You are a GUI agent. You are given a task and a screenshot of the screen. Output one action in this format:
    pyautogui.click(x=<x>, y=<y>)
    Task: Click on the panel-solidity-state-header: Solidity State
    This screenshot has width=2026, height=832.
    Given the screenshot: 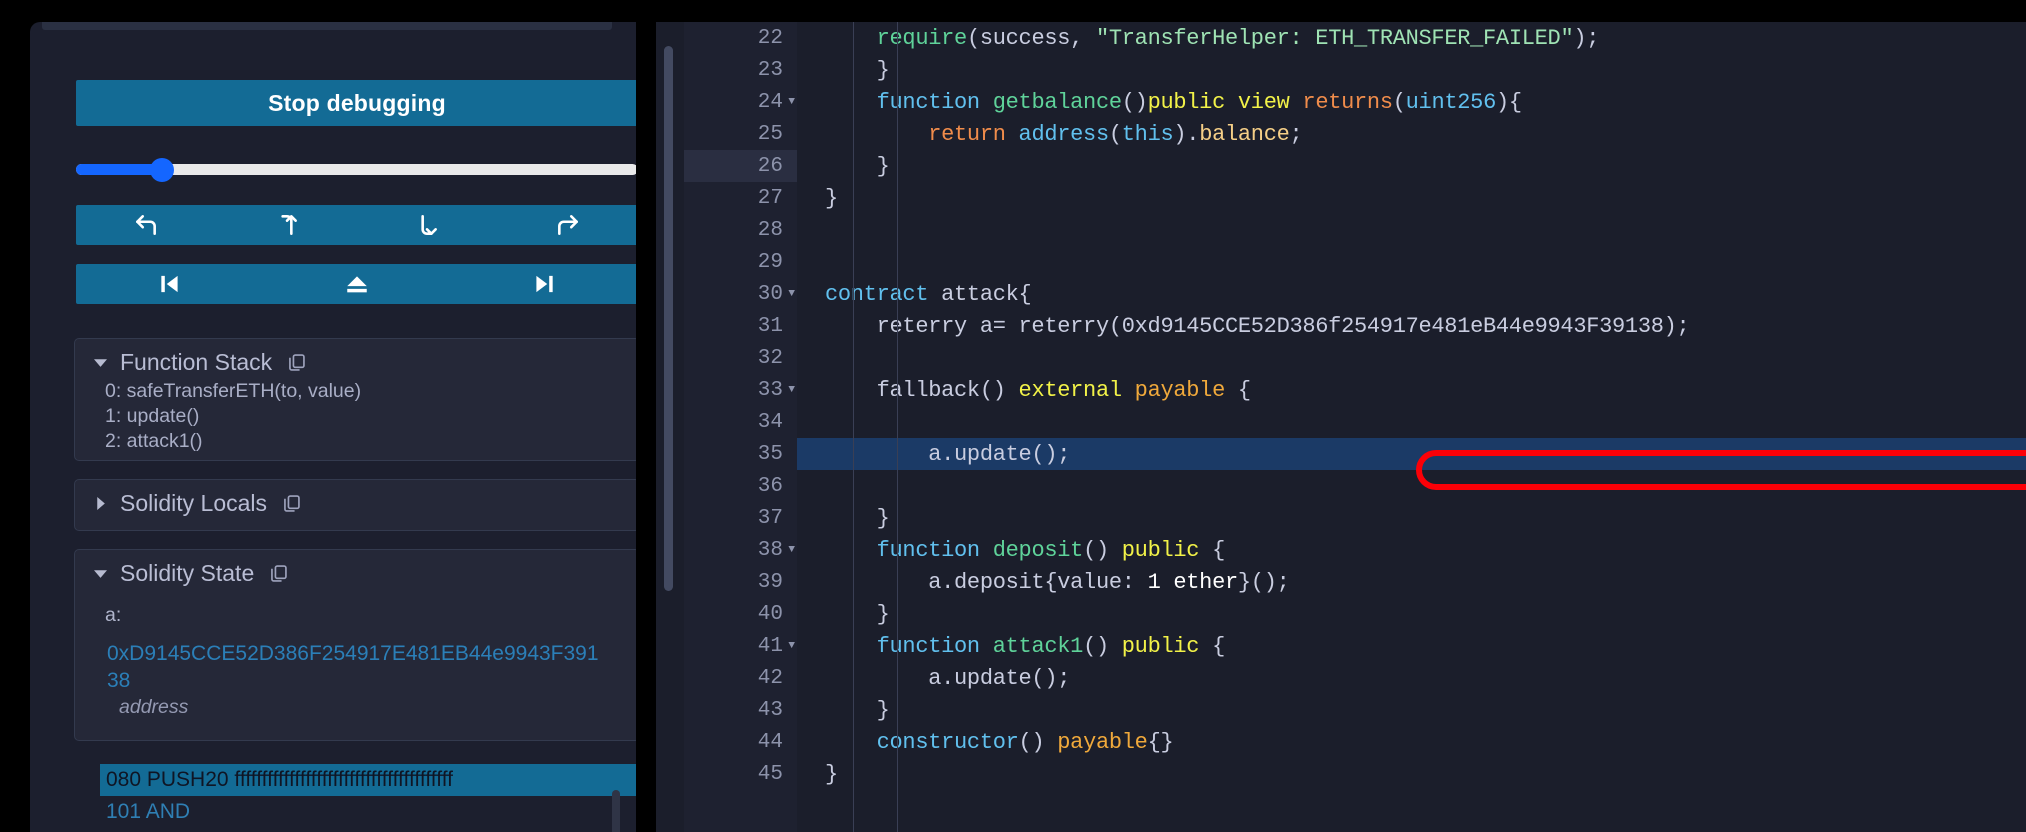 What is the action you would take?
    pyautogui.click(x=355, y=573)
    